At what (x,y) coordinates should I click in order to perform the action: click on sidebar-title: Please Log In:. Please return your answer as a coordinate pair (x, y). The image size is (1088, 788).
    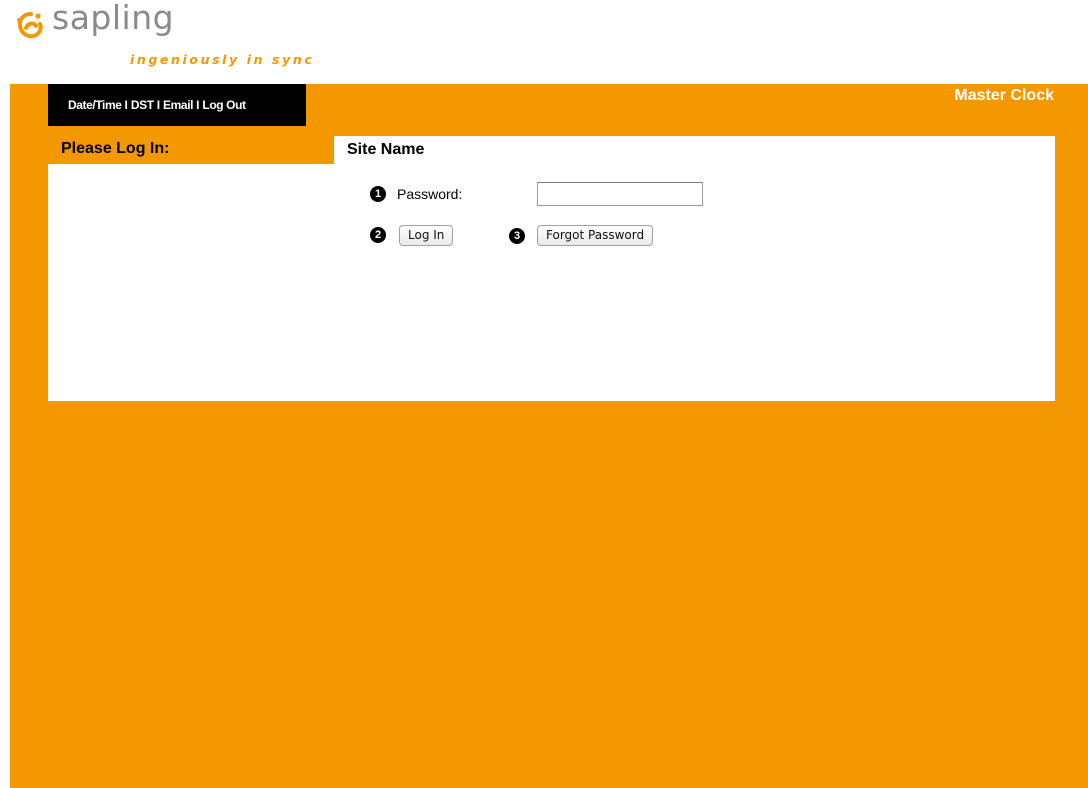
    Looking at the image, I should click on (115, 148).